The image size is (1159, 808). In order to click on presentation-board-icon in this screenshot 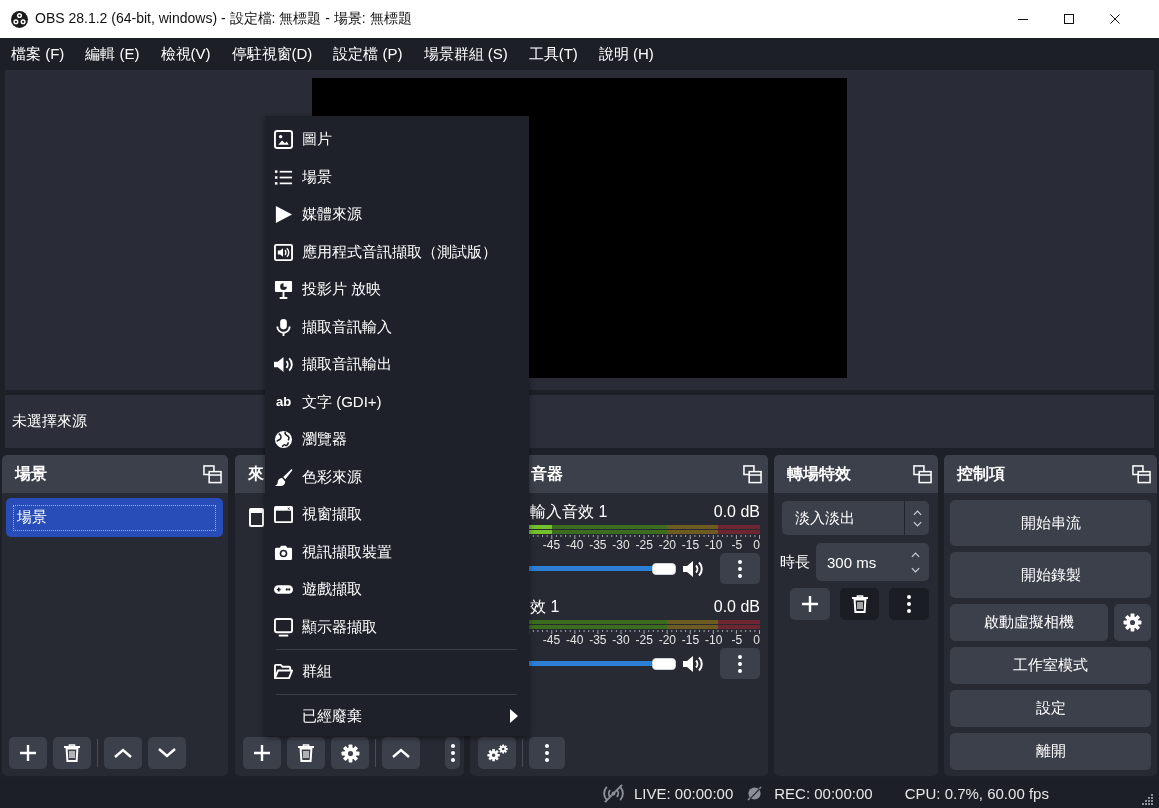, I will do `click(283, 290)`.